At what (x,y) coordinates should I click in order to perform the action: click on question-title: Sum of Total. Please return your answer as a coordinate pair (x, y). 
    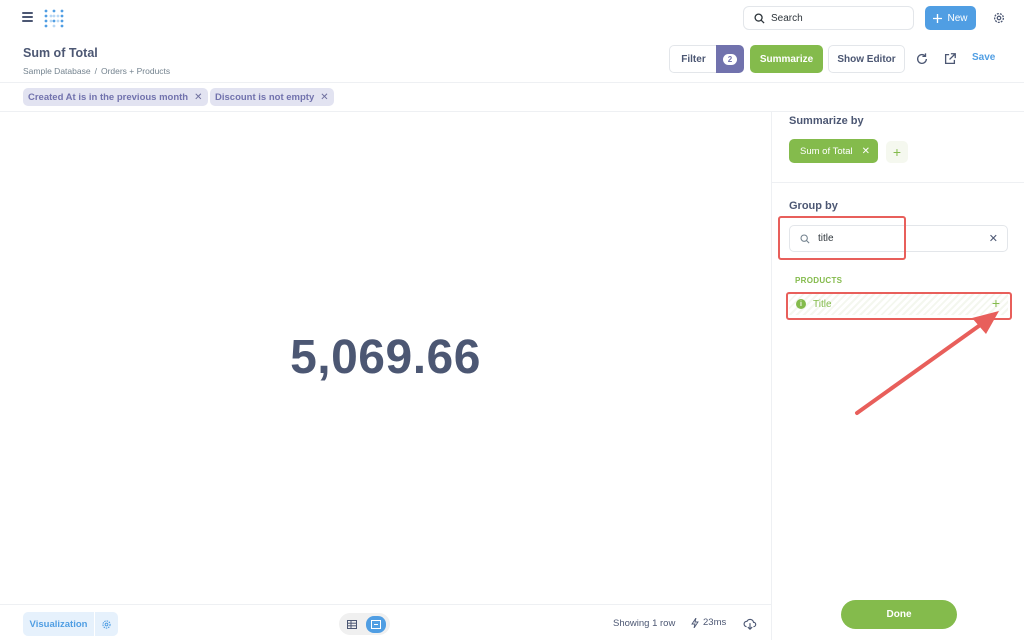
    Looking at the image, I should click on (60, 53).